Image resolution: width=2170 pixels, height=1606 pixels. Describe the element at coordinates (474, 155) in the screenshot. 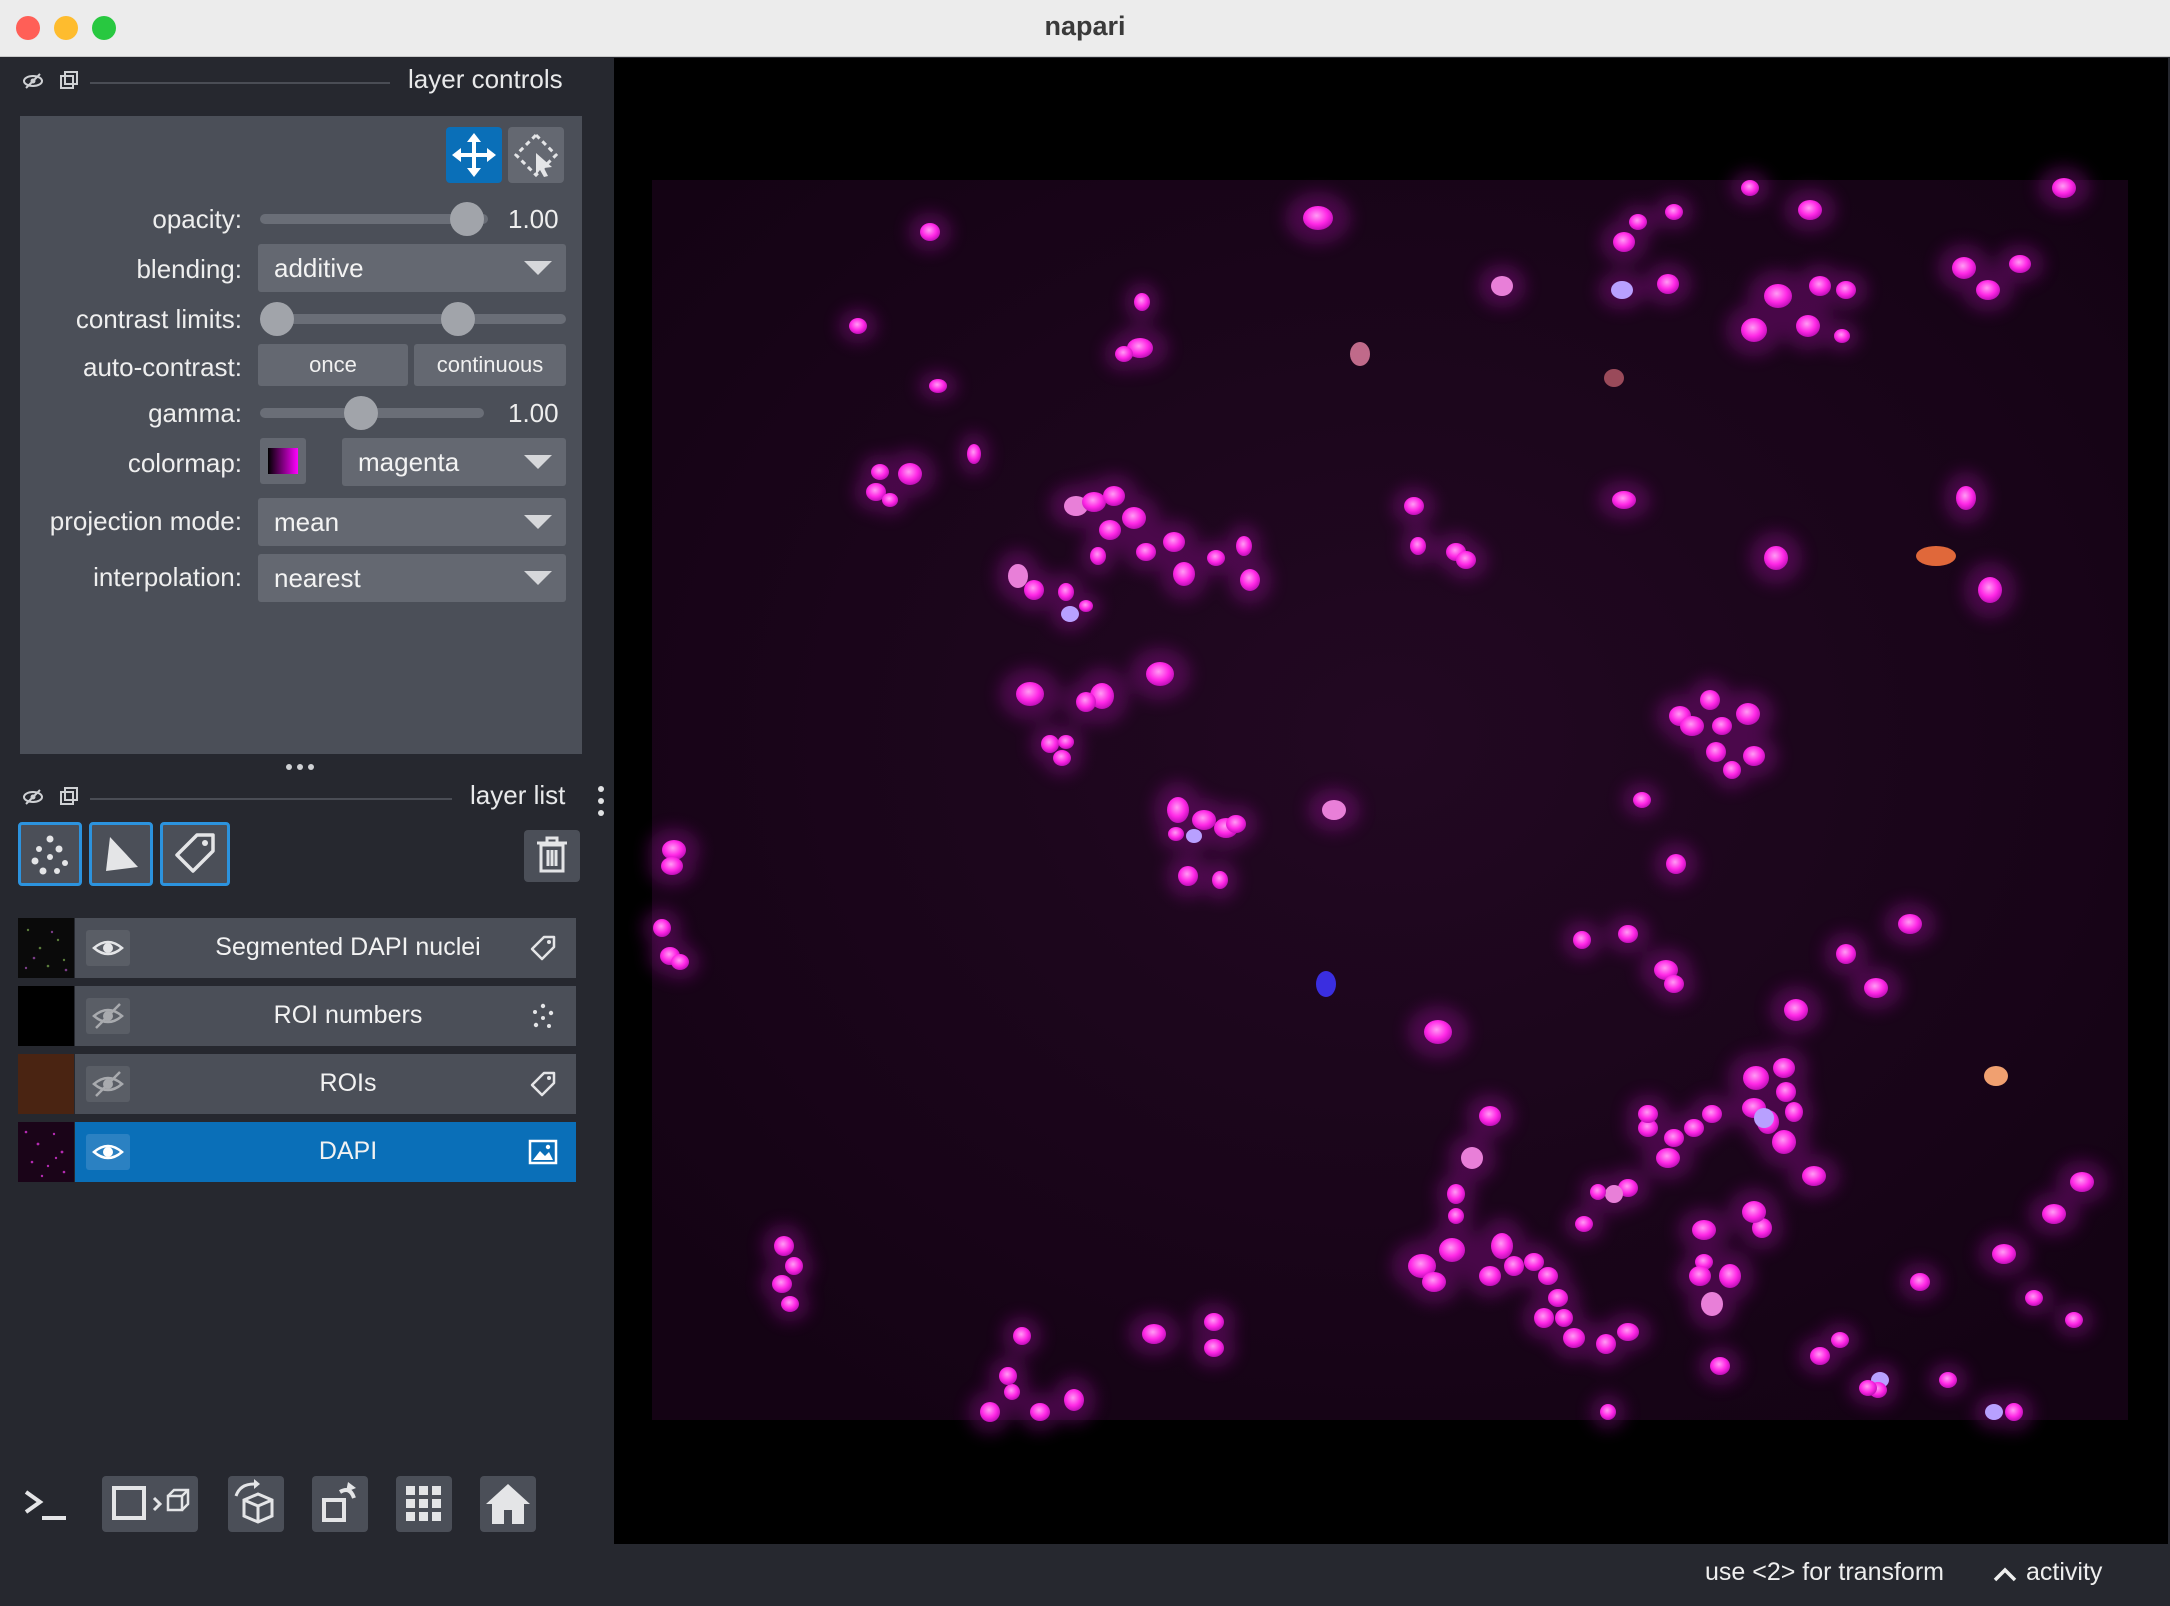

I see `pan-zoom-button` at that location.